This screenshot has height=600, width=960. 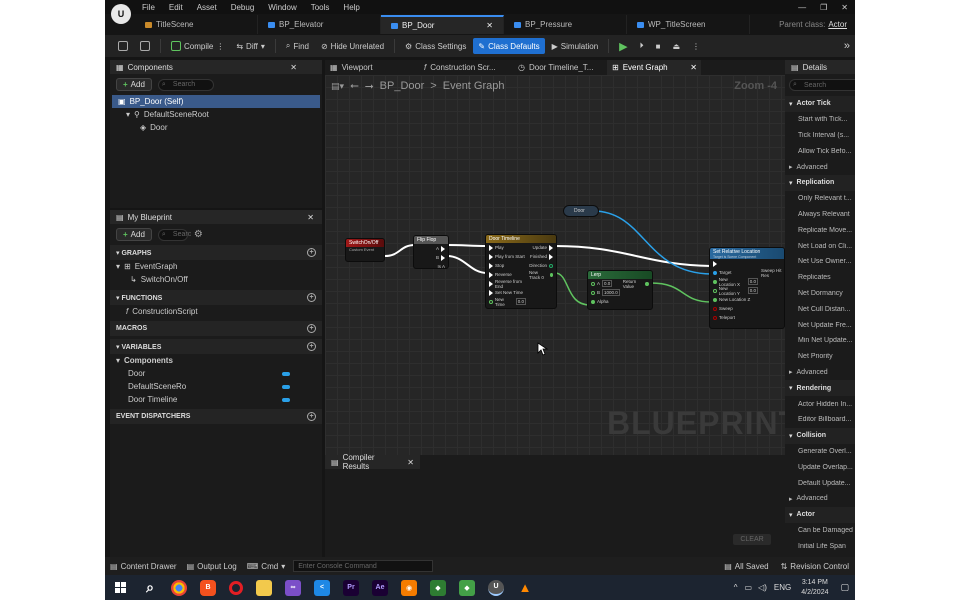 What do you see at coordinates (734, 263) in the screenshot?
I see `pin-exec-in` at bounding box center [734, 263].